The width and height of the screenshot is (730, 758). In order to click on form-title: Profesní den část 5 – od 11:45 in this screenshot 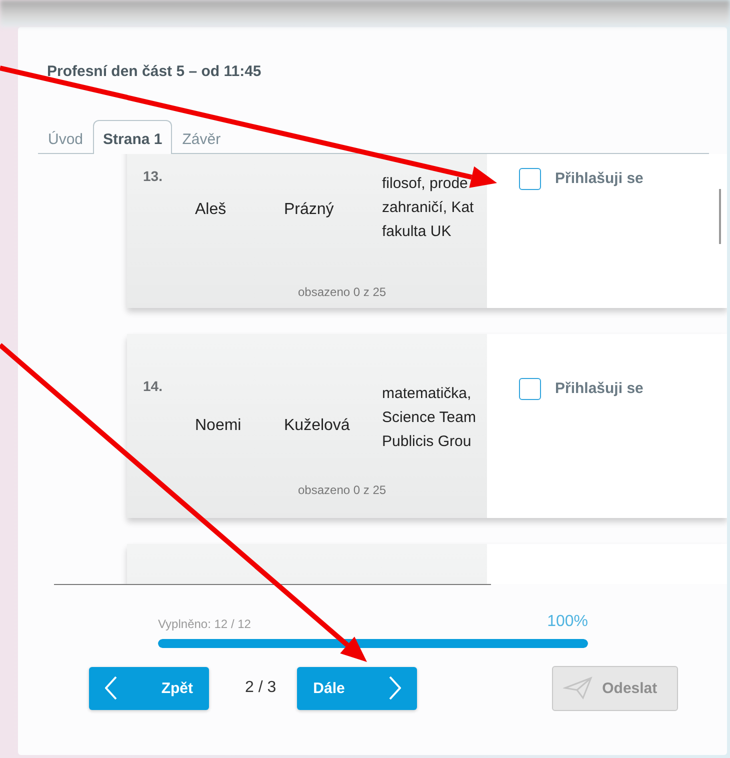, I will do `click(154, 71)`.